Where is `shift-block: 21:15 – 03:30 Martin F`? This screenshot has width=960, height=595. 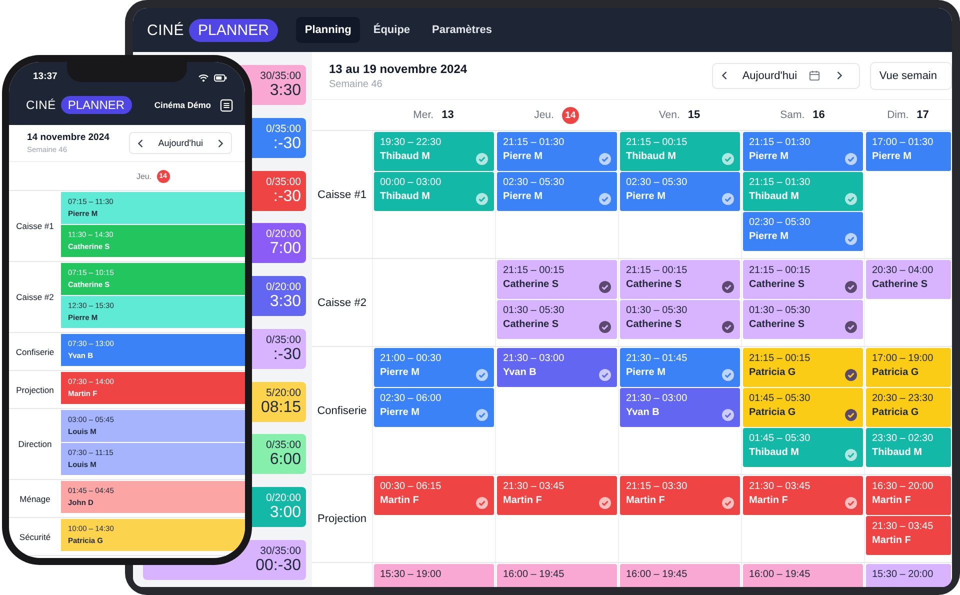
shift-block: 21:15 – 03:30 Martin F is located at coordinates (680, 495).